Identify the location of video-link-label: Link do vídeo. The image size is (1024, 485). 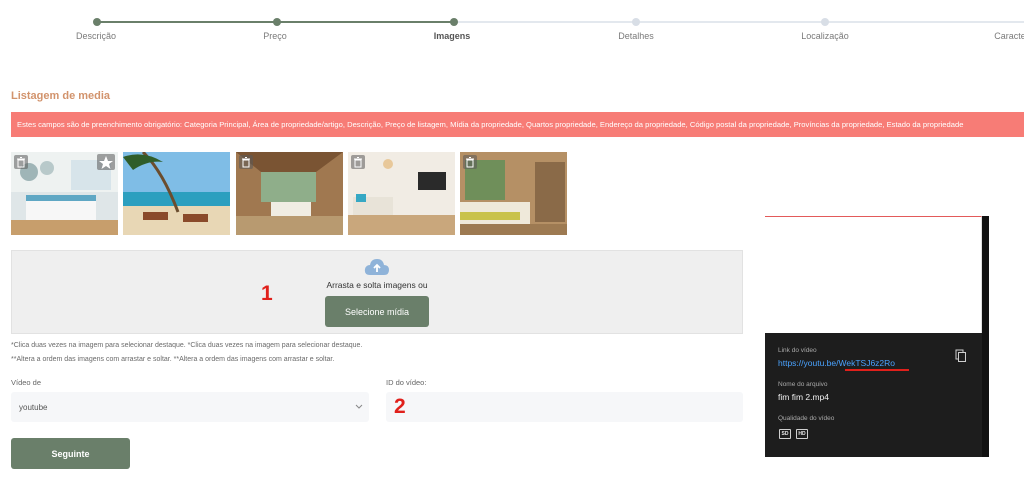
(797, 350).